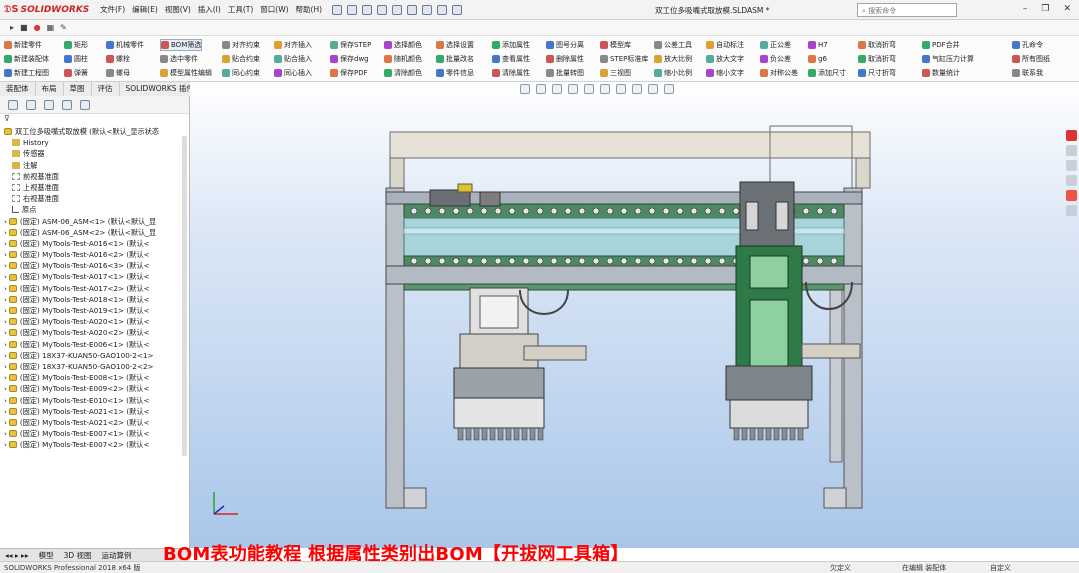 The height and width of the screenshot is (573, 1079). I want to click on tab-model: 模型, so click(46, 555).